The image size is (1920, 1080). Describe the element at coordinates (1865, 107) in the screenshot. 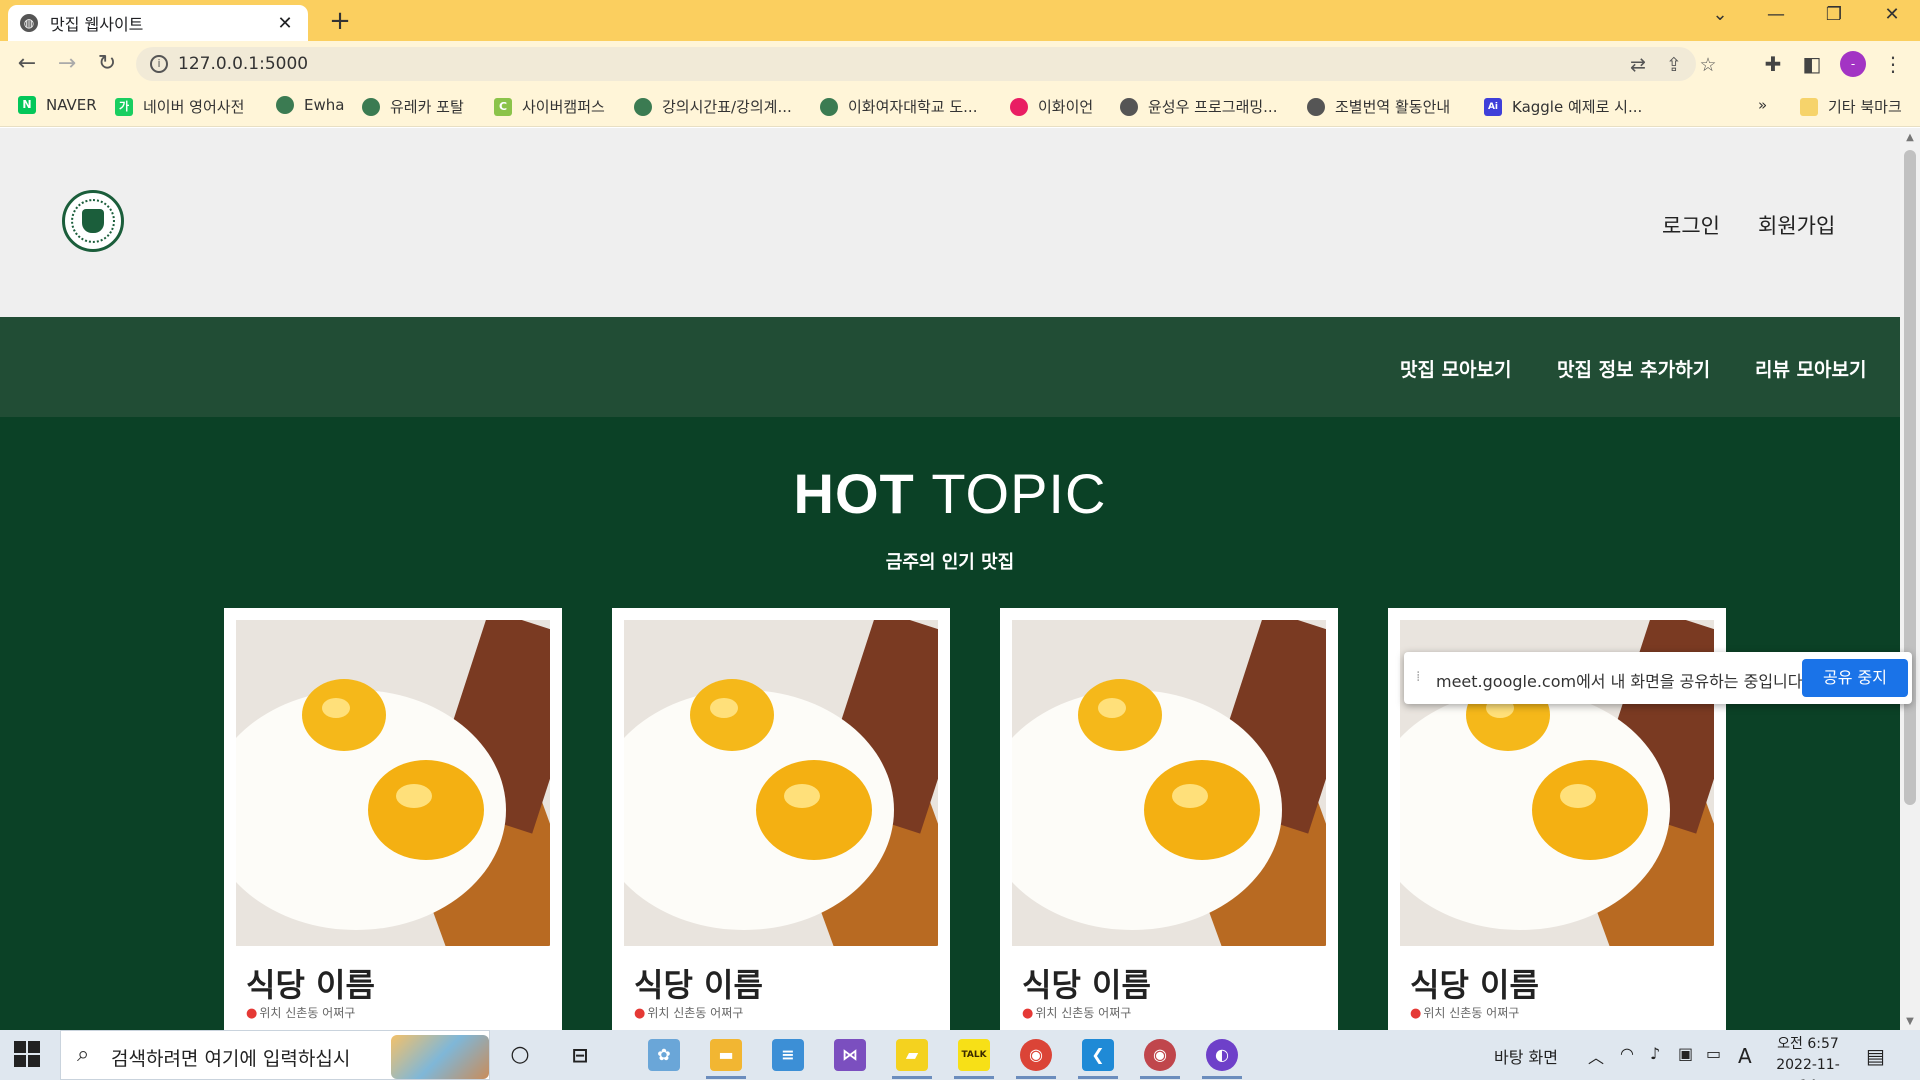

I see `bookmark-label: 기타 북마크` at that location.